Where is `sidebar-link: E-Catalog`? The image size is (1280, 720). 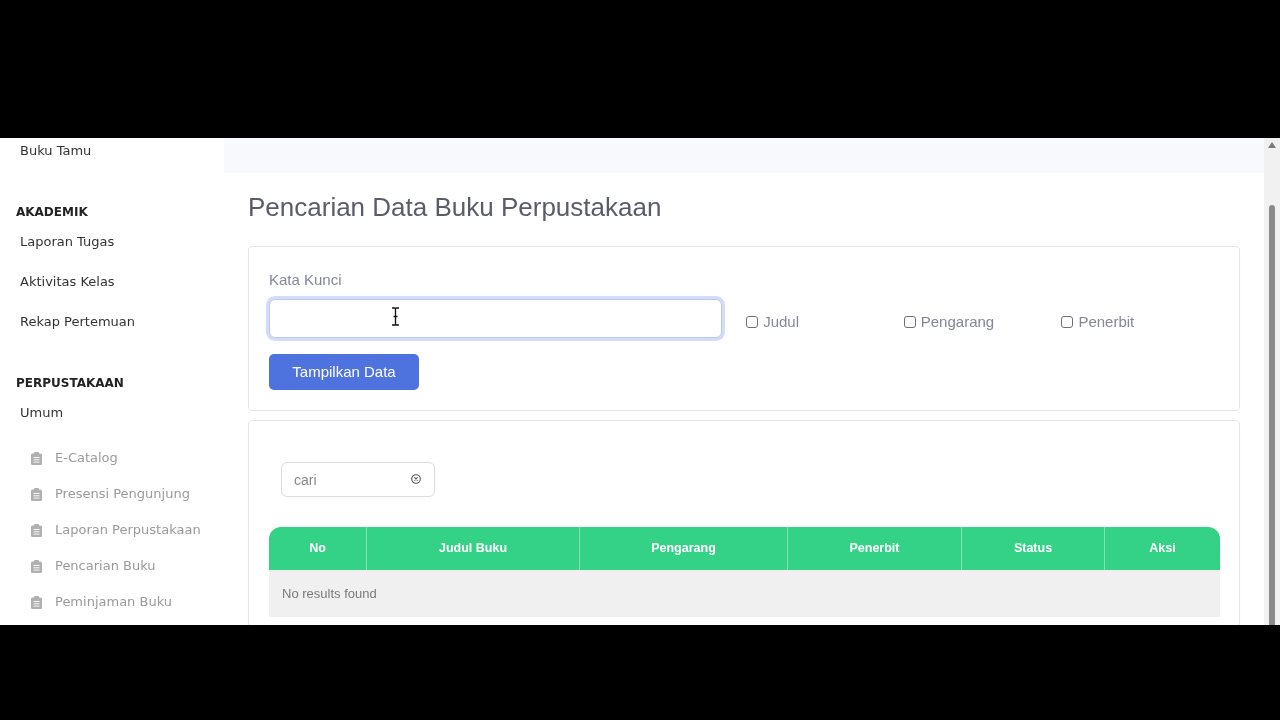 sidebar-link: E-Catalog is located at coordinates (86, 458).